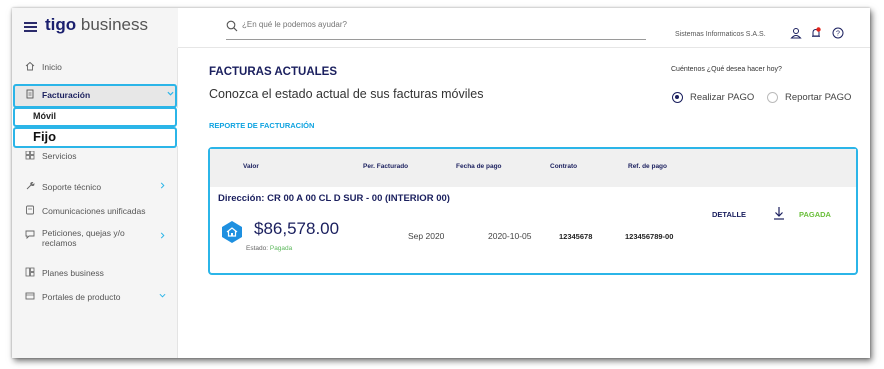  Describe the element at coordinates (251, 166) in the screenshot. I see `header-valor: Valor` at that location.